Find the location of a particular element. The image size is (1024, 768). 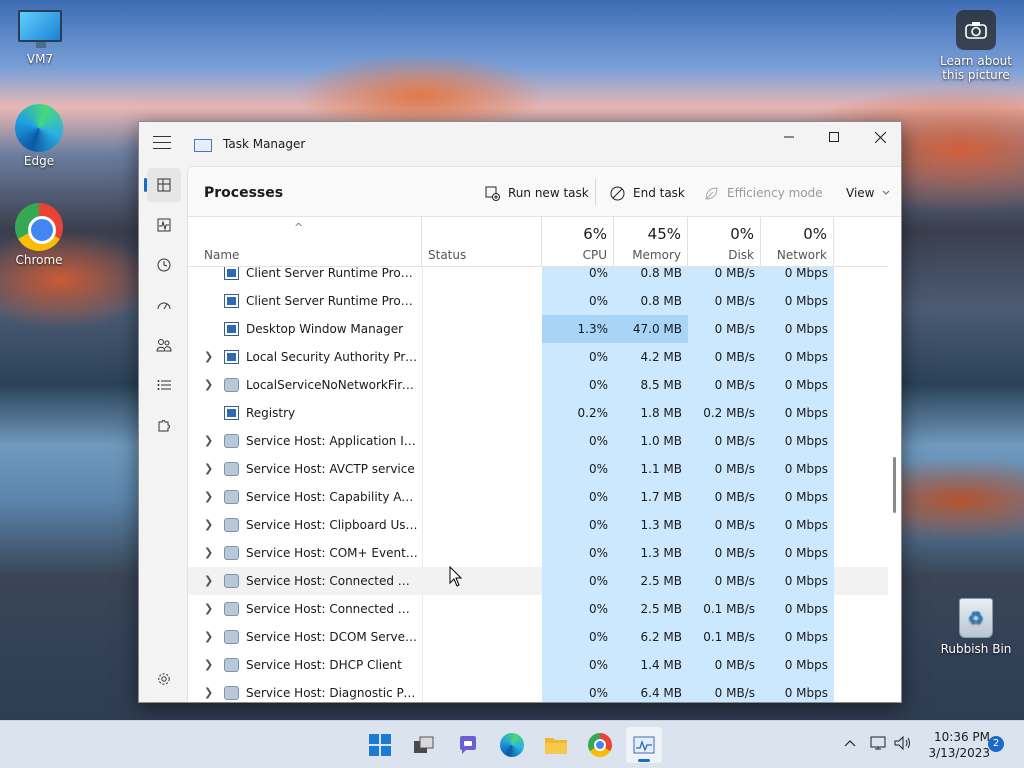

maximize-icon is located at coordinates (834, 137).